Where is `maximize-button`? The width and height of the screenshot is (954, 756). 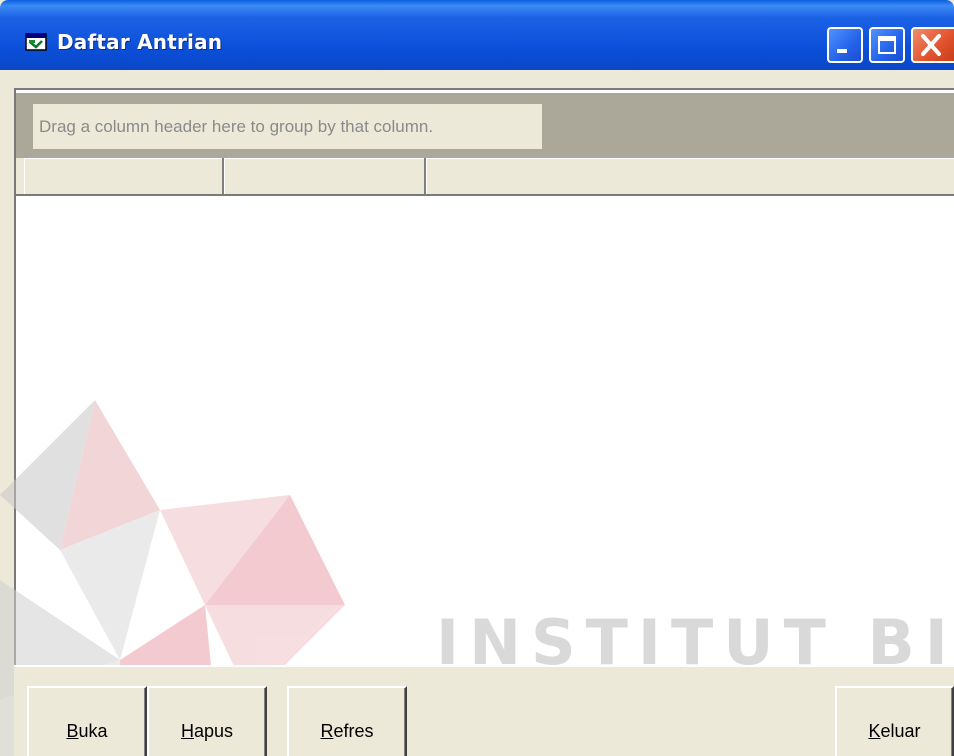
maximize-button is located at coordinates (887, 45).